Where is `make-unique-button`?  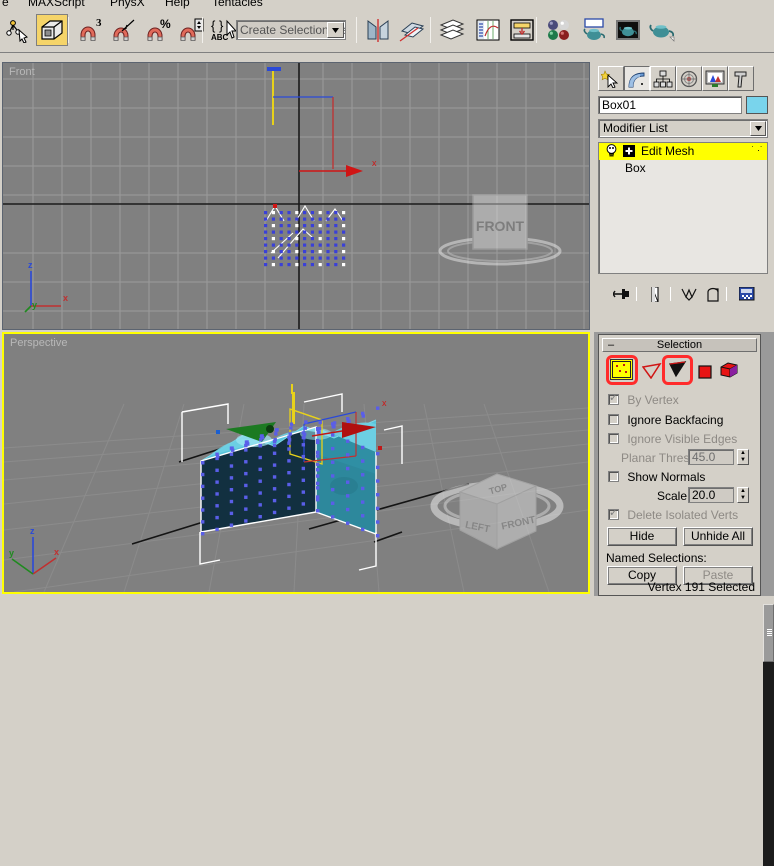 make-unique-button is located at coordinates (689, 294).